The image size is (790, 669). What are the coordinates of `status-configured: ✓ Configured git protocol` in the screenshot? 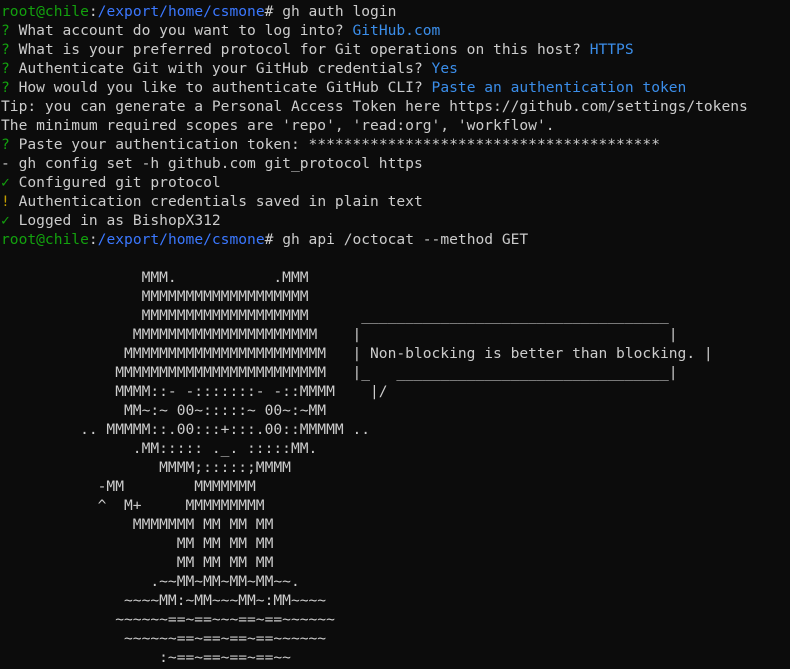 It's located at (395, 182).